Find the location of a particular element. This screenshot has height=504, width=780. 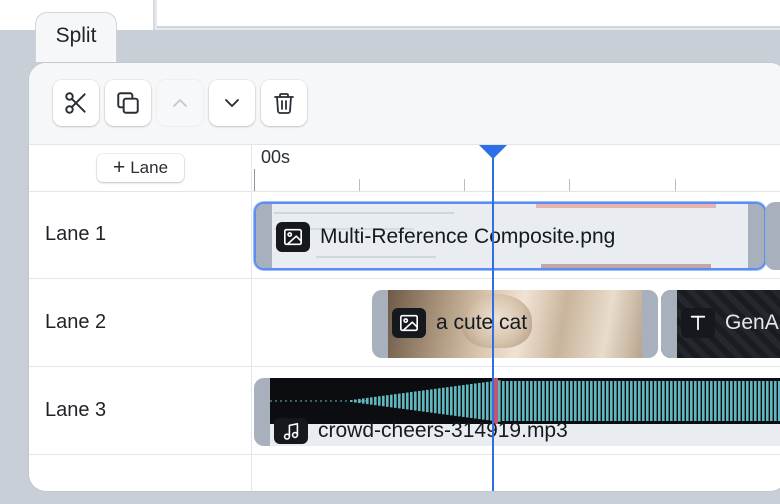

chevron-down-icon is located at coordinates (232, 103).